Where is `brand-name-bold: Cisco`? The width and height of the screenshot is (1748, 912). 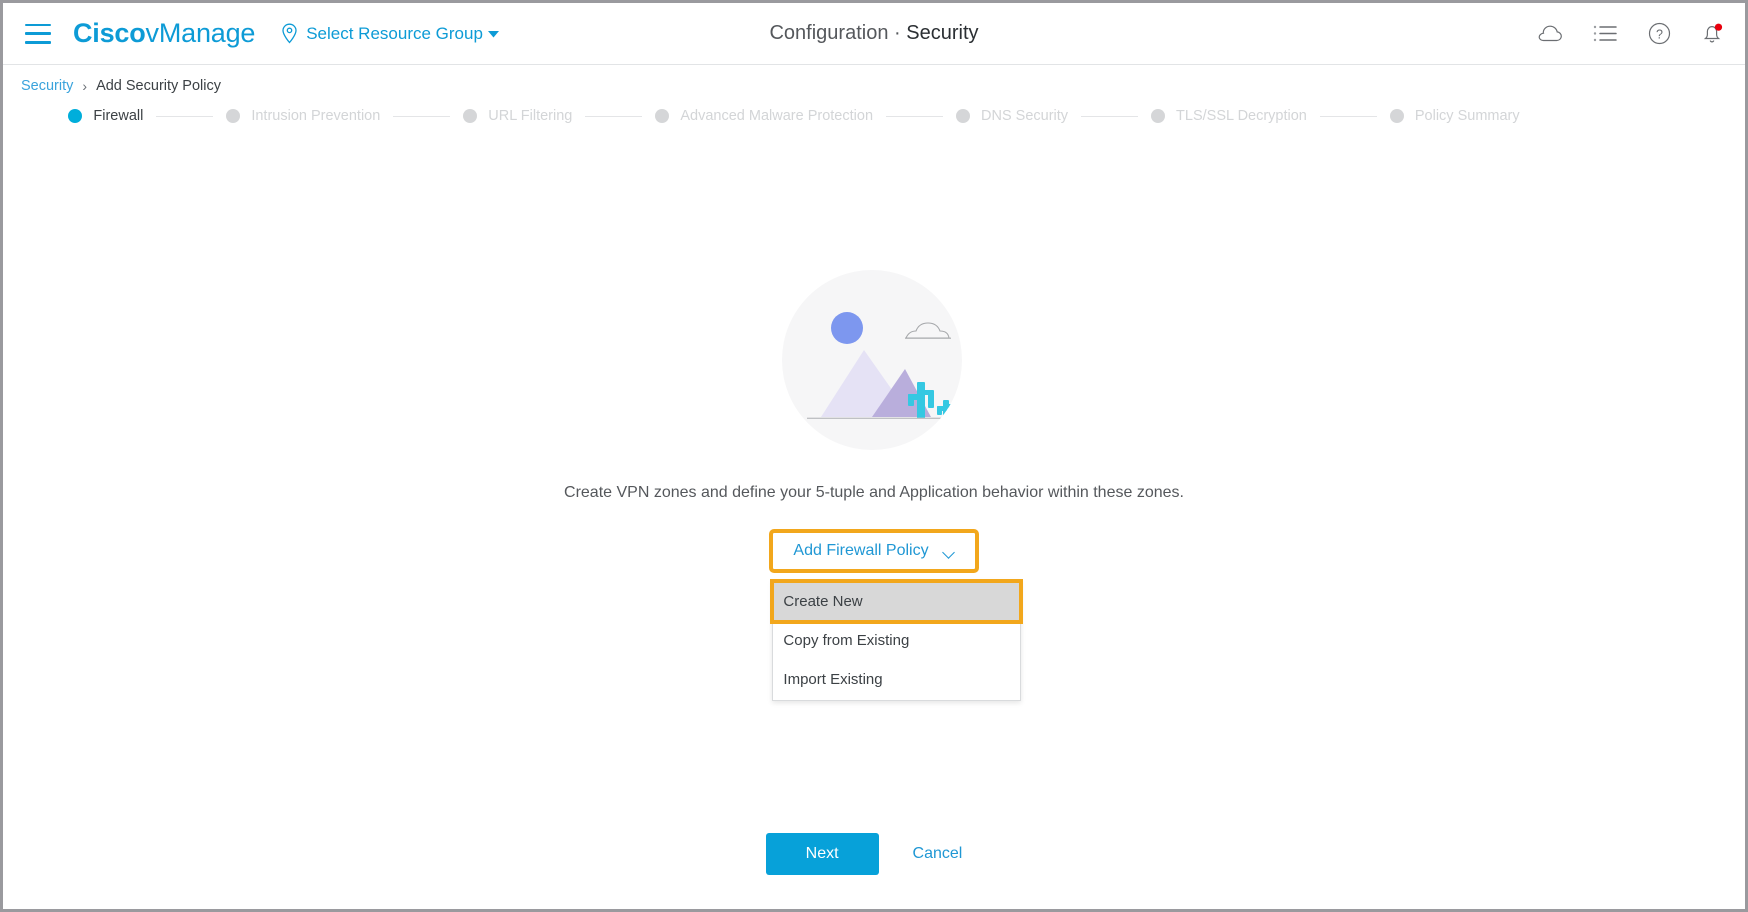
brand-name-bold: Cisco is located at coordinates (109, 33).